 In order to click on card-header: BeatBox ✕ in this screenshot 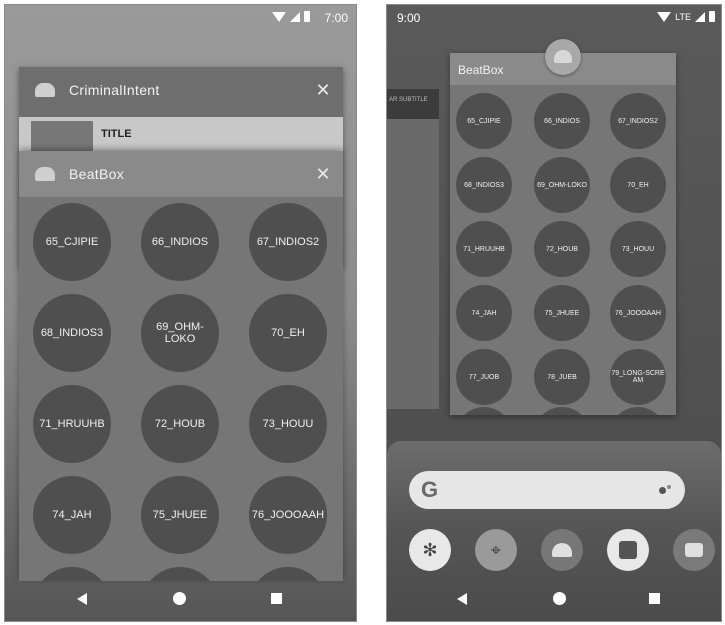, I will do `click(181, 174)`.